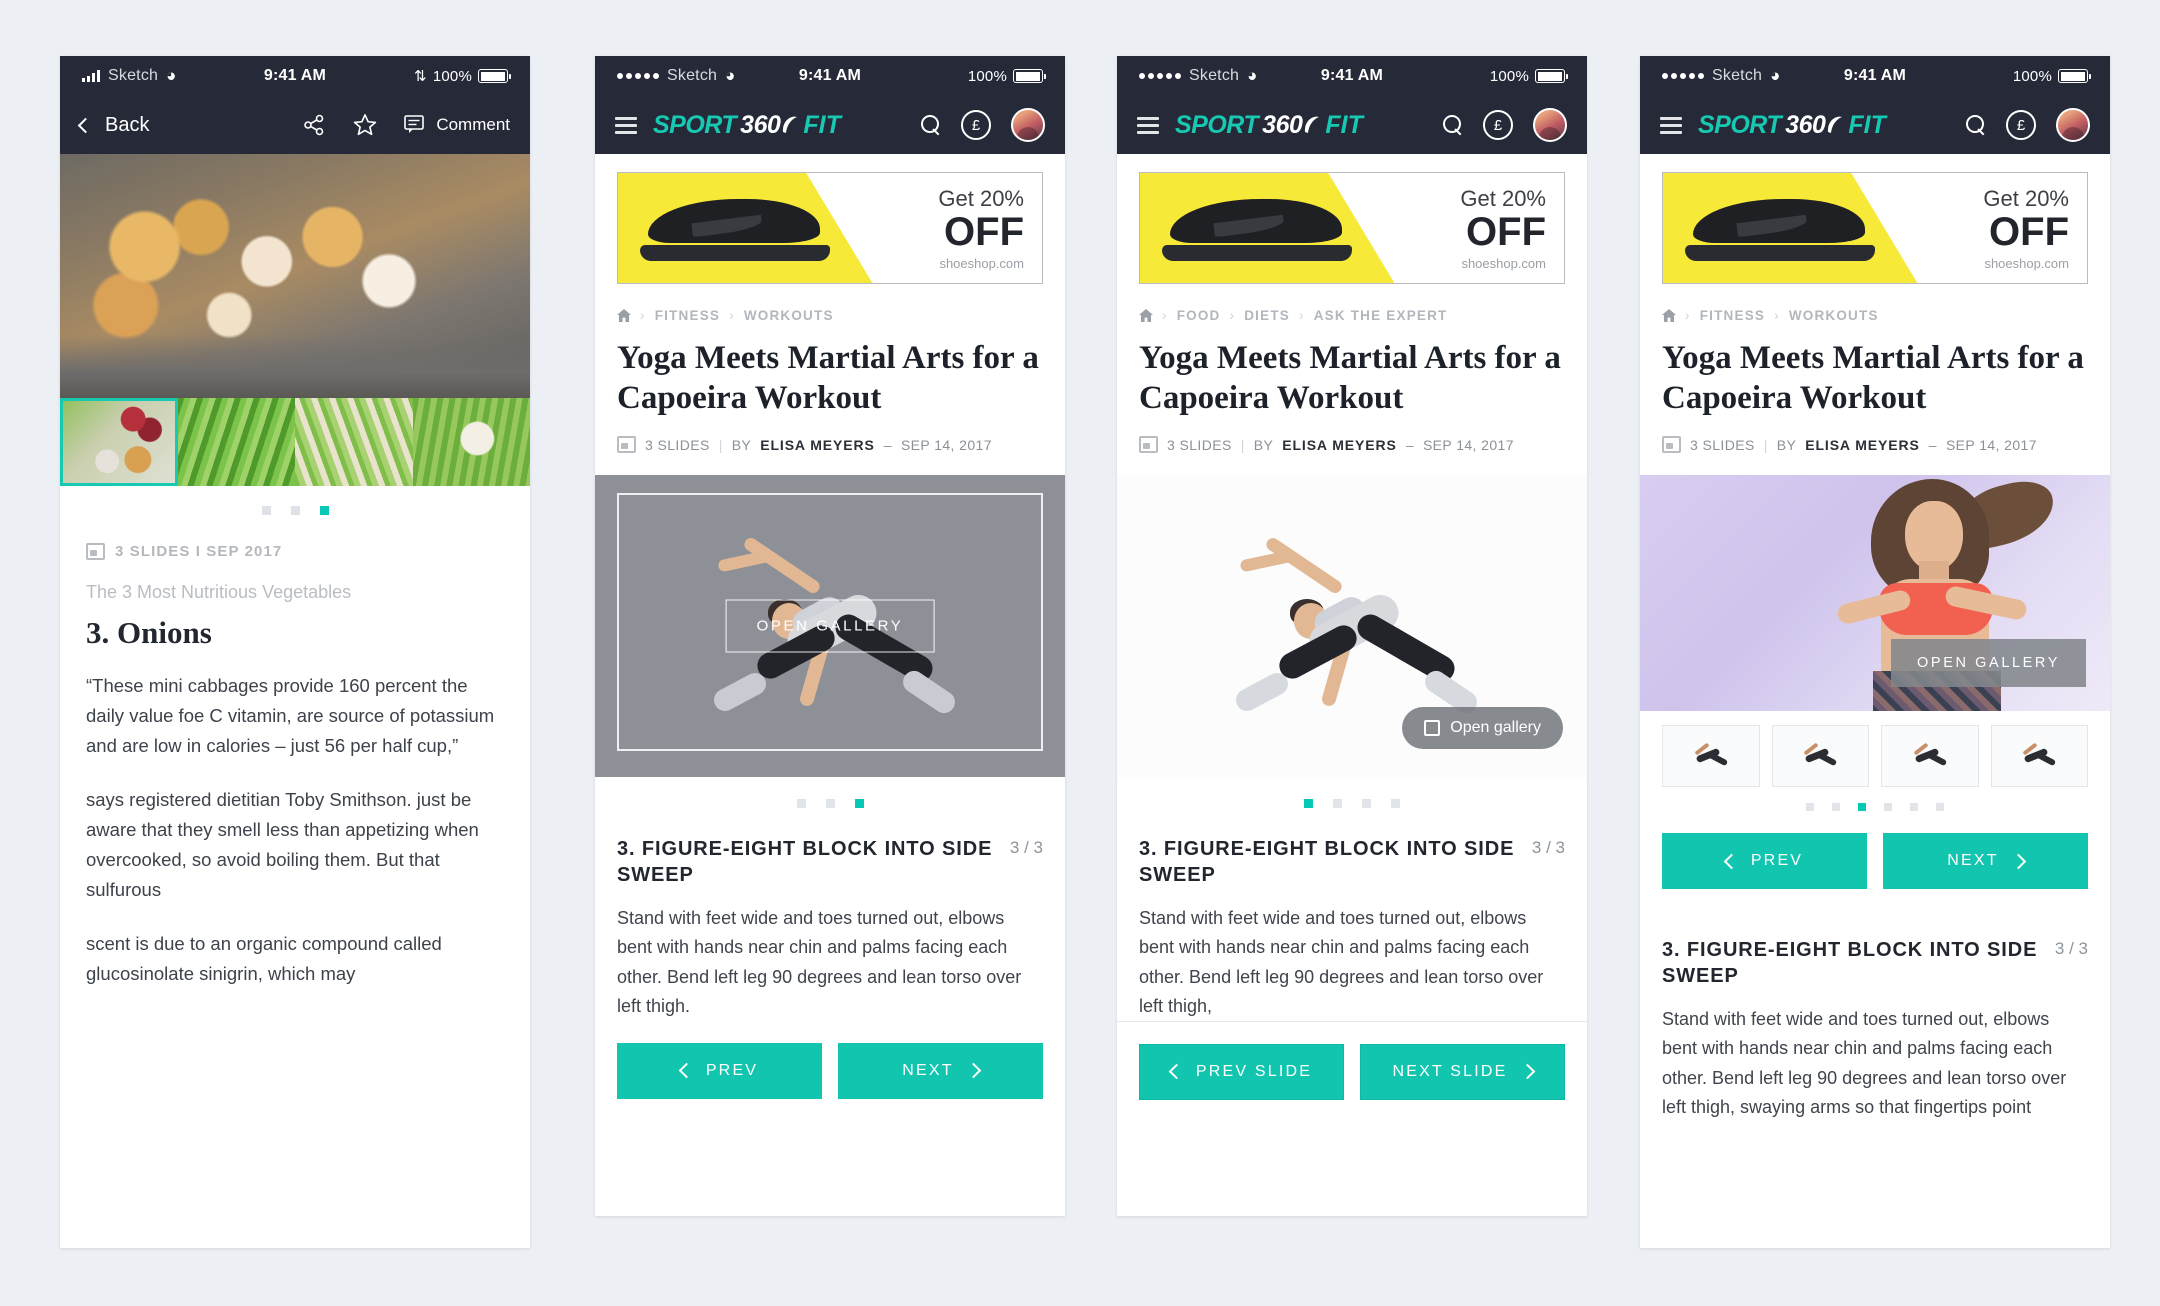 The height and width of the screenshot is (1306, 2160). What do you see at coordinates (638, 76) in the screenshot?
I see `signal-dots-icon` at bounding box center [638, 76].